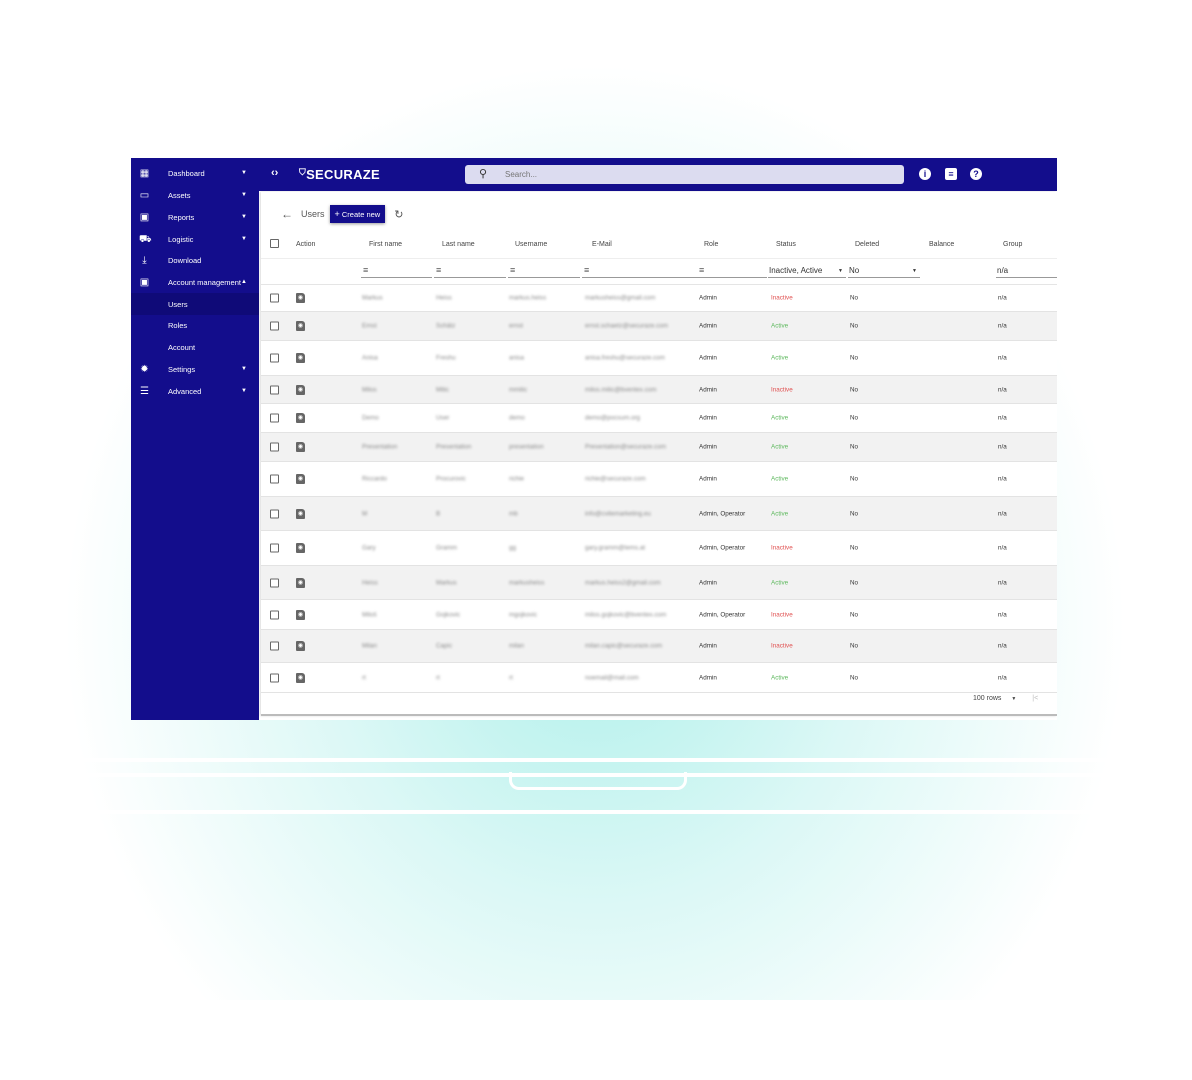  I want to click on sidebar-item-account: Account, so click(195, 347).